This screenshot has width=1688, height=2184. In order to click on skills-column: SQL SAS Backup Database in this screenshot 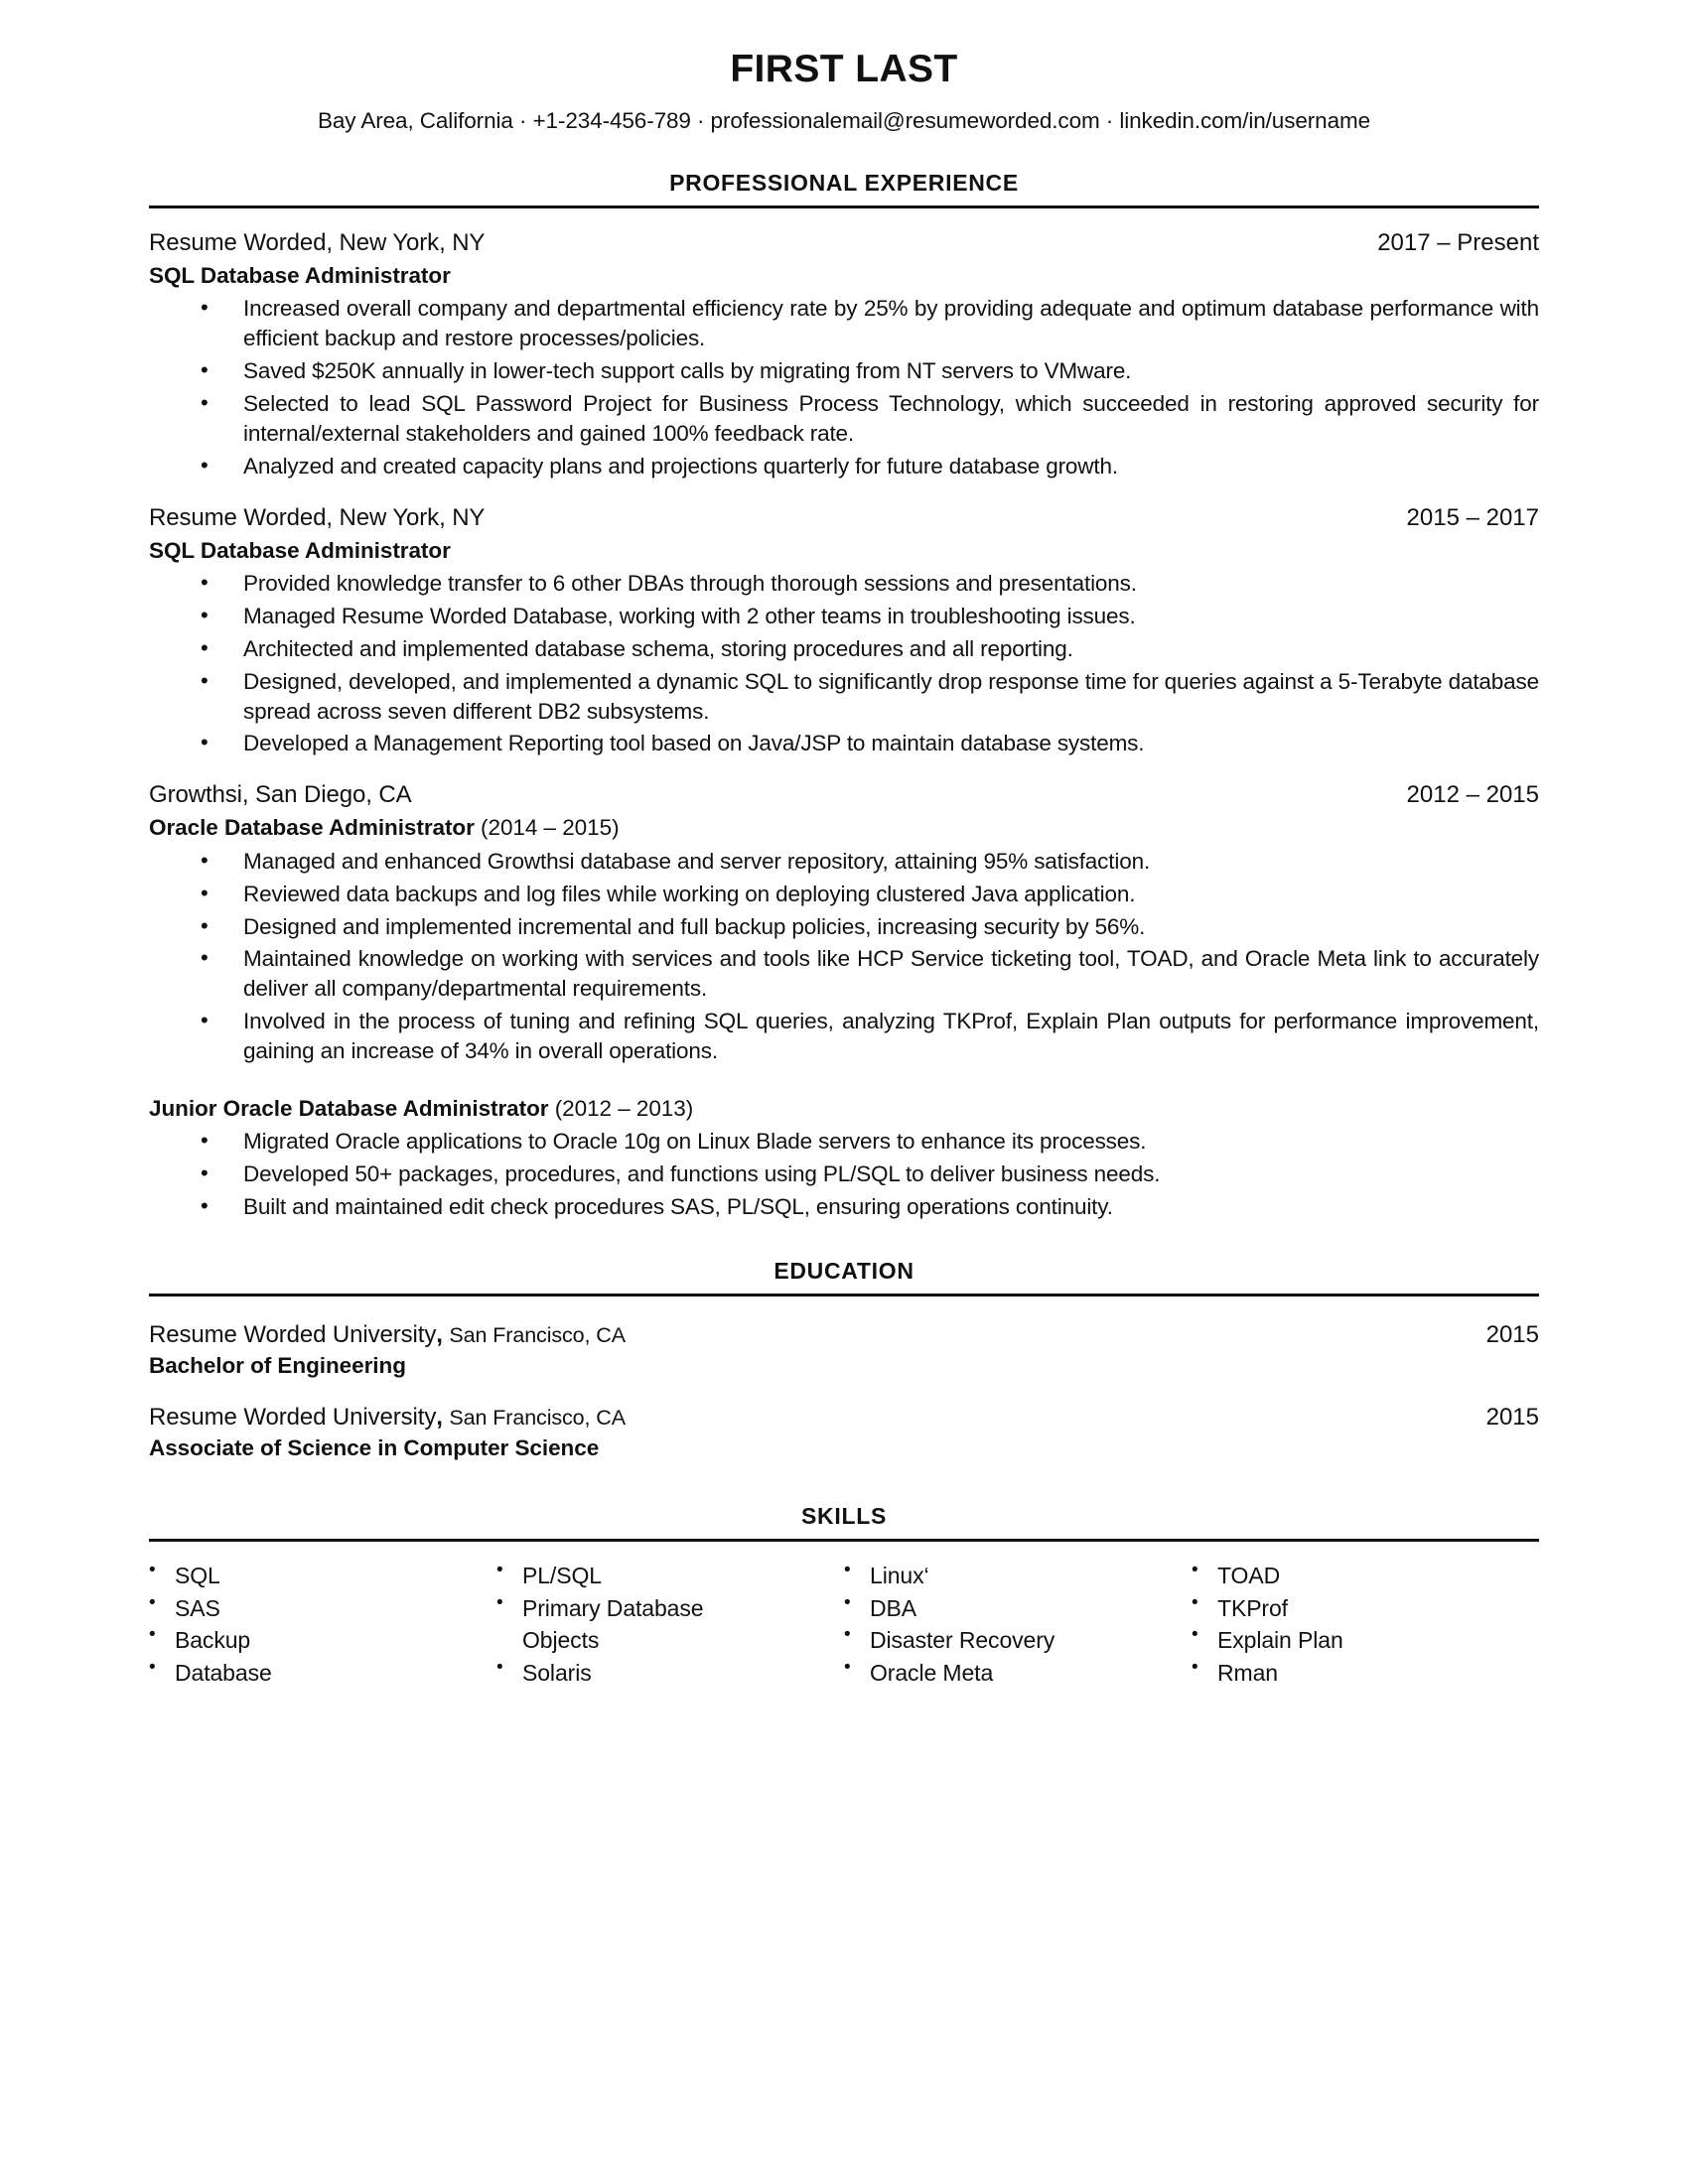, I will do `click(322, 1624)`.